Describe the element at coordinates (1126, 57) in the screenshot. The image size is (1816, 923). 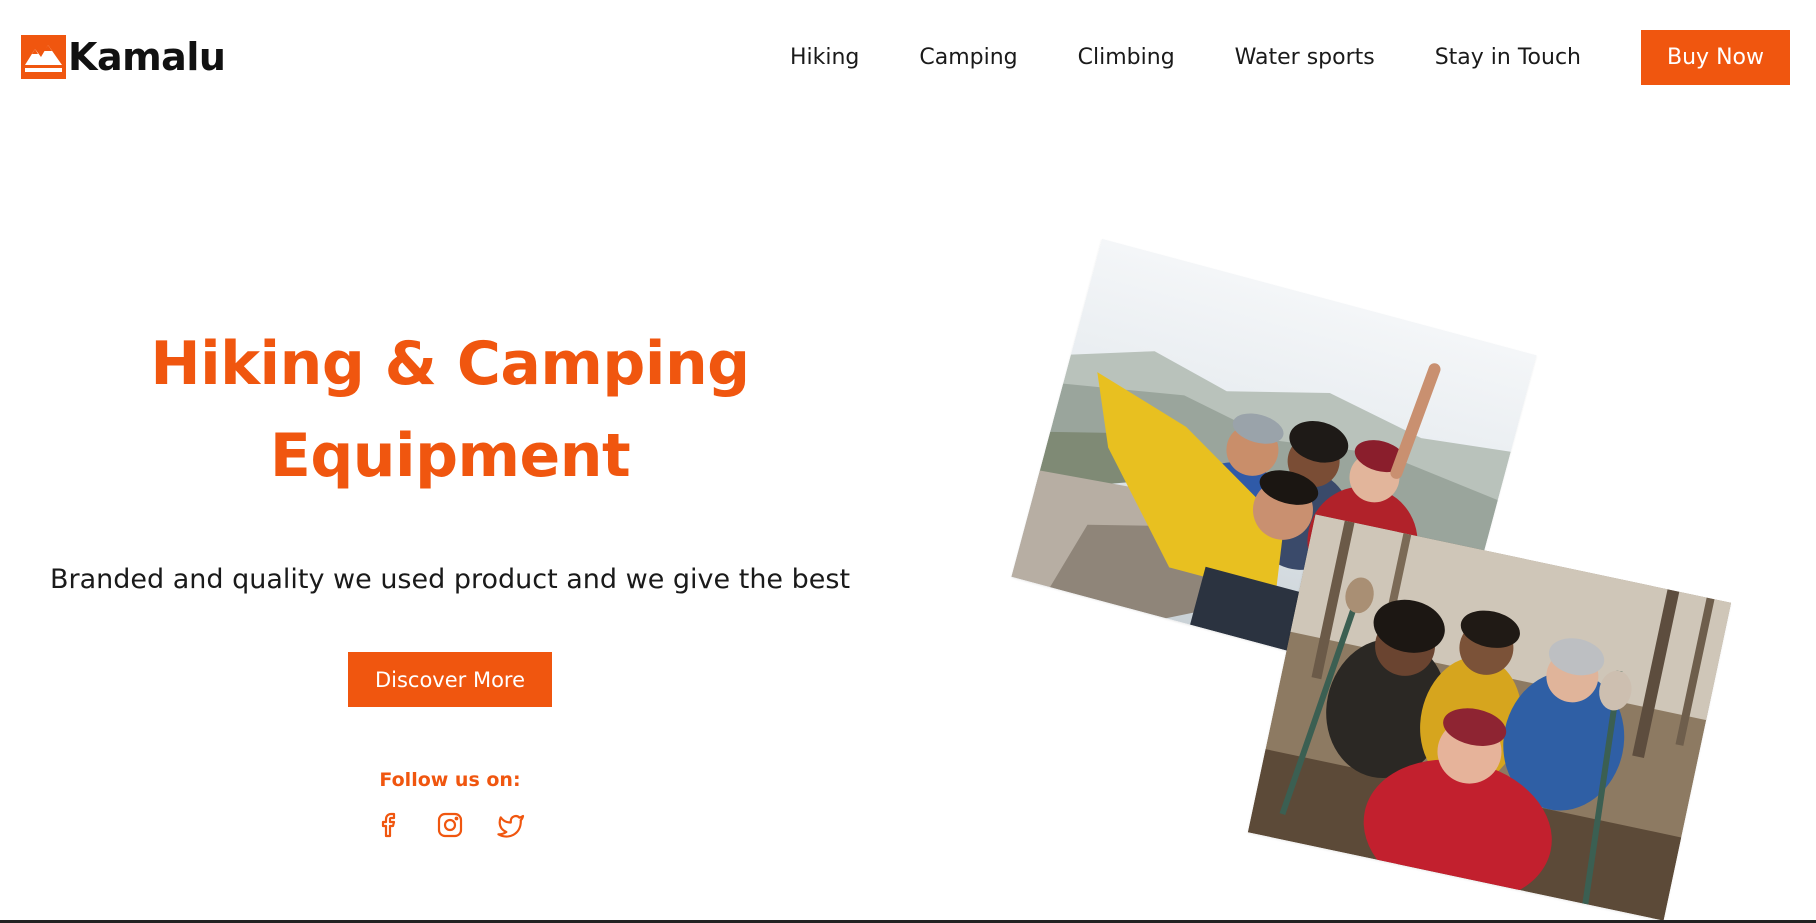
I see `nav-link-climbing: Climbing` at that location.